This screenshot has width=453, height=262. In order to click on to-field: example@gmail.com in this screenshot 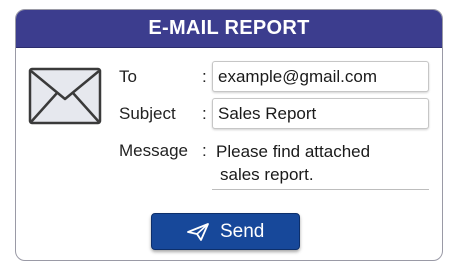, I will do `click(320, 76)`.